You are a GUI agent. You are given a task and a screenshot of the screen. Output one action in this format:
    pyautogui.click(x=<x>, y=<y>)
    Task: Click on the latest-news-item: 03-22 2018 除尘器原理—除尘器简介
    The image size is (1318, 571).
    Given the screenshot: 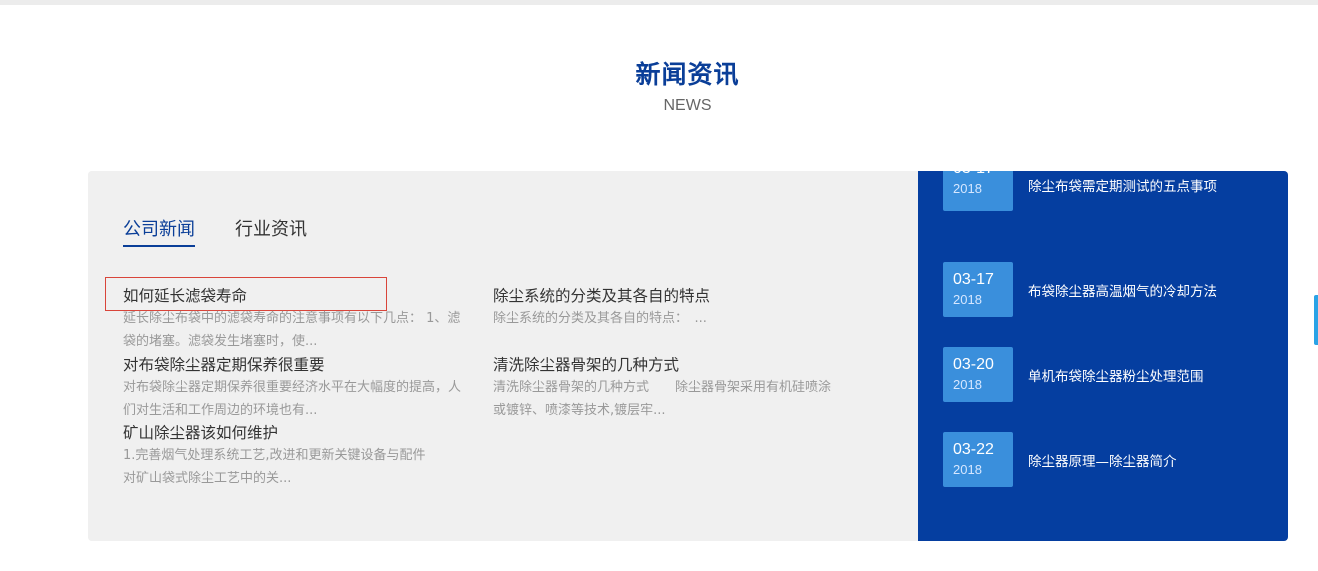 What is the action you would take?
    pyautogui.click(x=1108, y=459)
    